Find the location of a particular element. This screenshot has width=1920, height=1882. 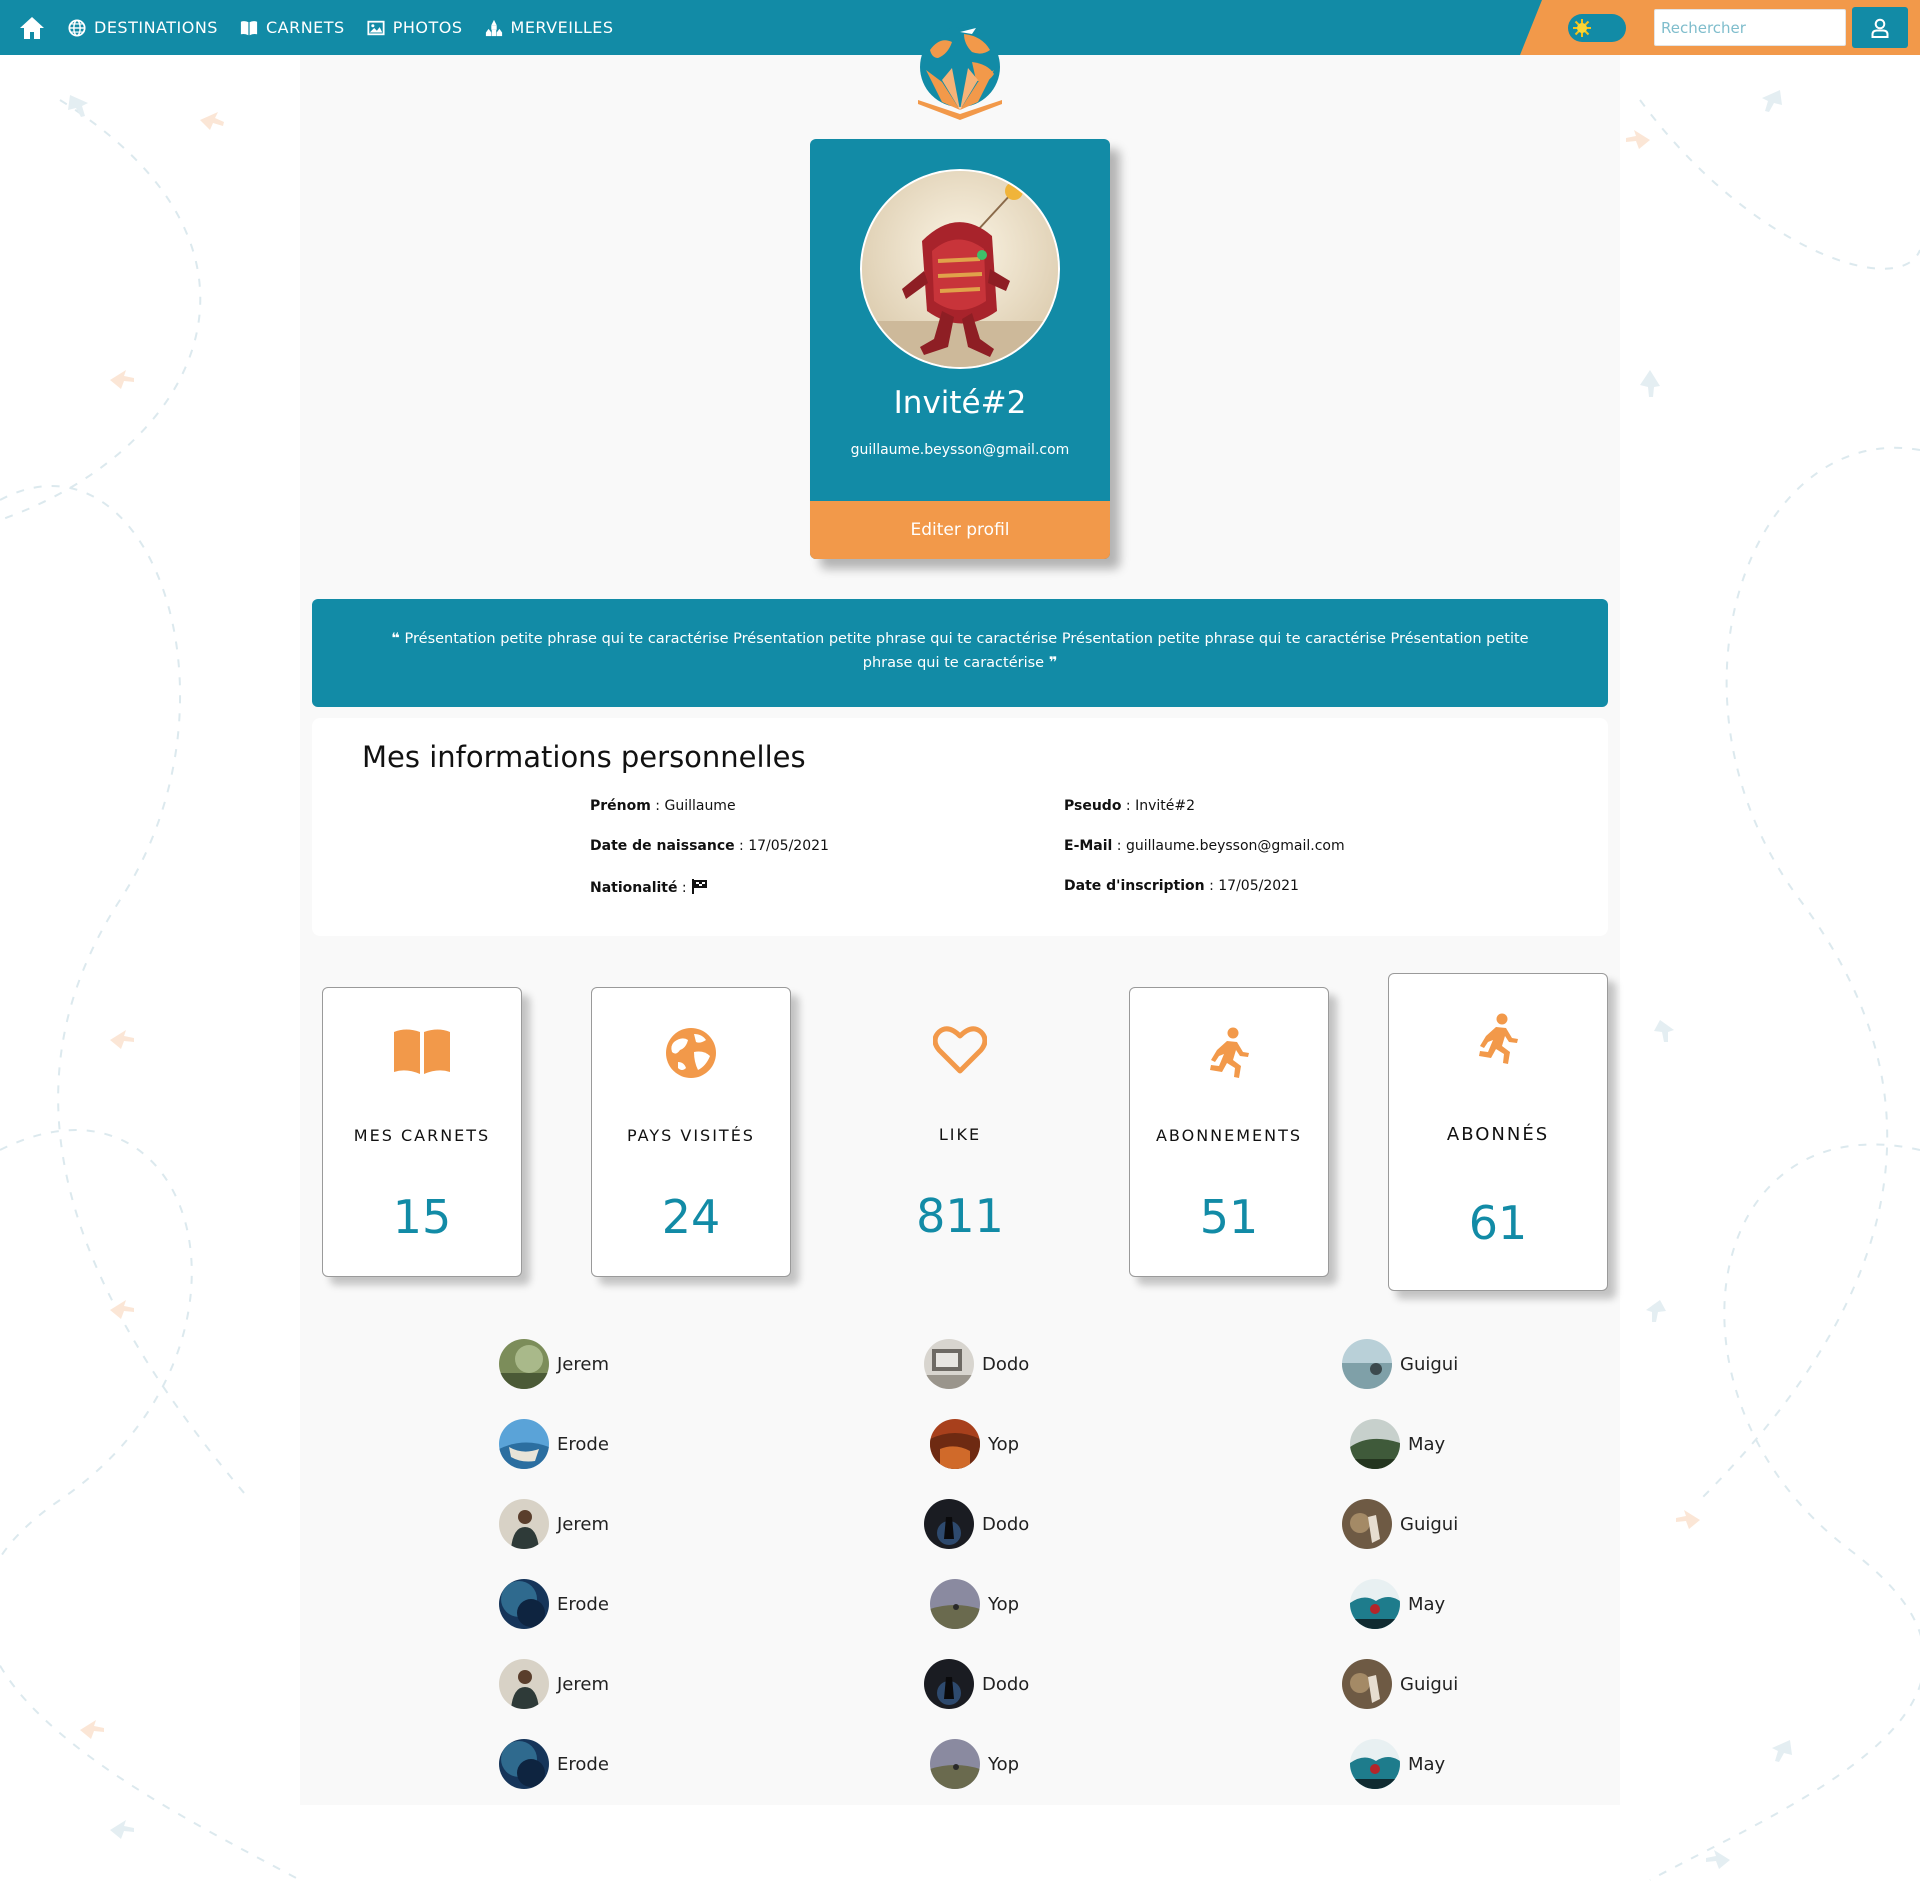

home-icon is located at coordinates (32, 27).